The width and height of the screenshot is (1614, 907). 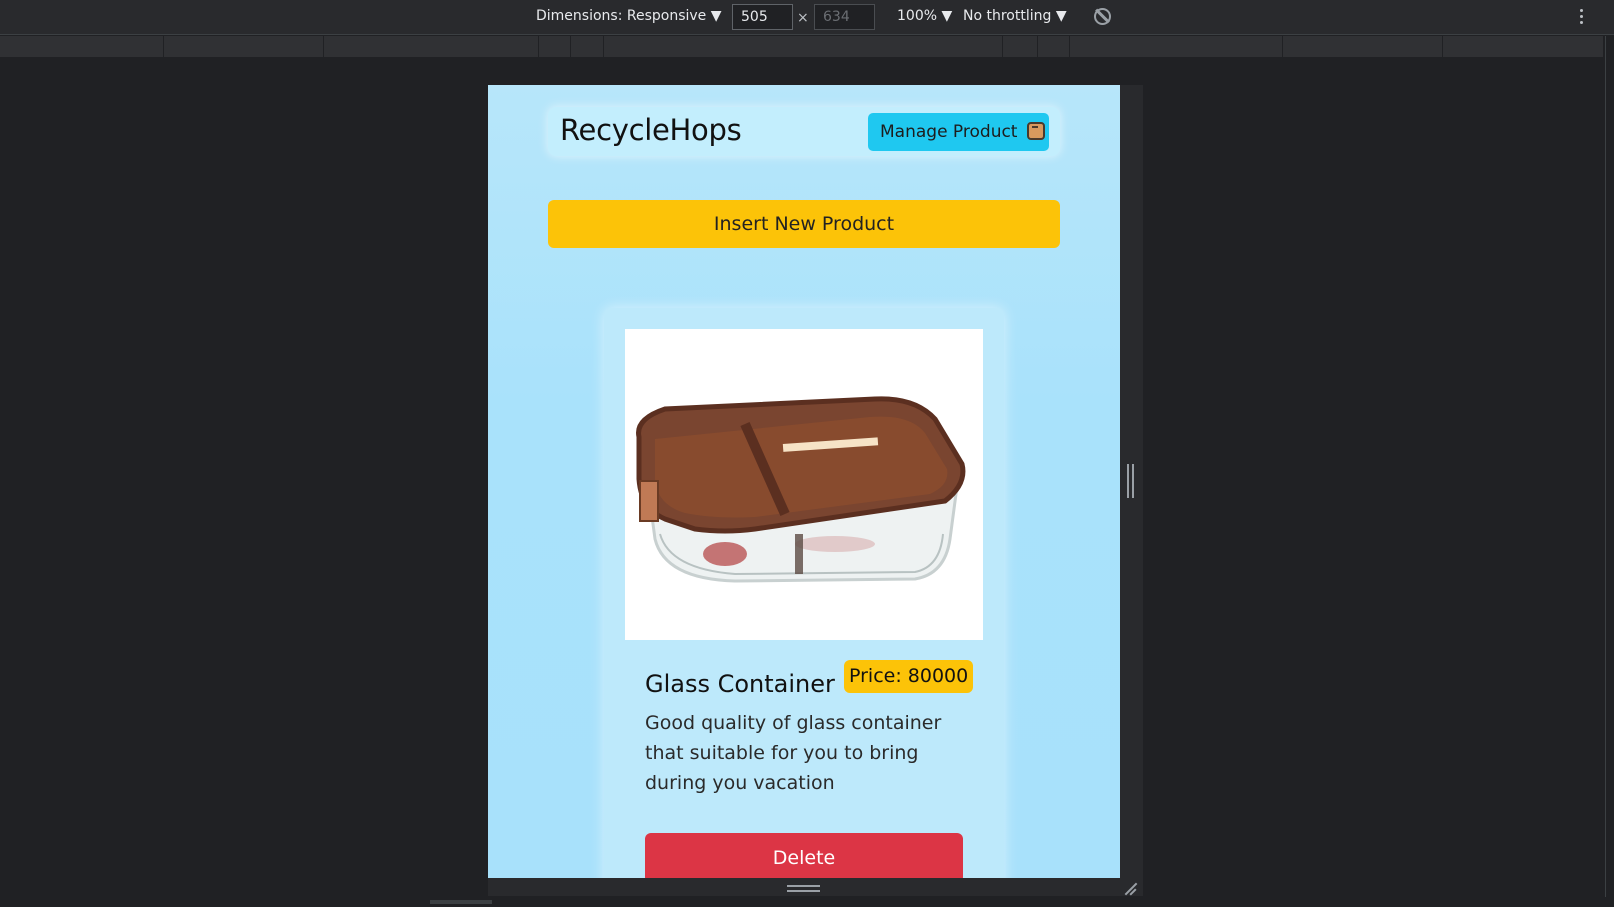 What do you see at coordinates (461, 902) in the screenshot?
I see `scrollbar-thumb` at bounding box center [461, 902].